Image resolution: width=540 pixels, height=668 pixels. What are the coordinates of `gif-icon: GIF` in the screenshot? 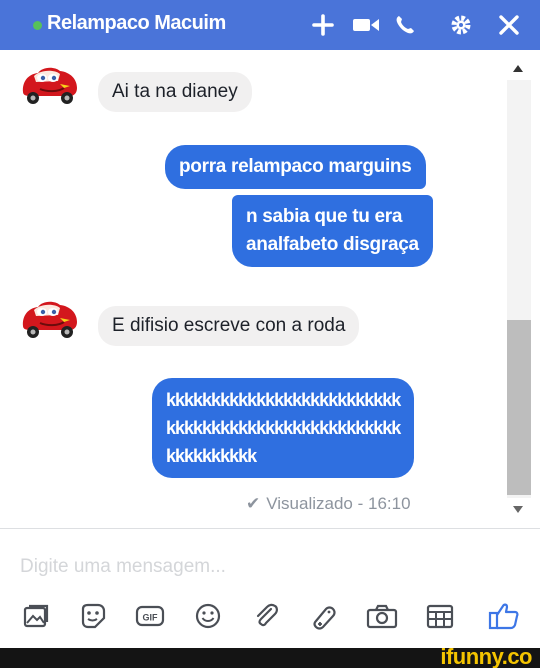 It's located at (150, 616).